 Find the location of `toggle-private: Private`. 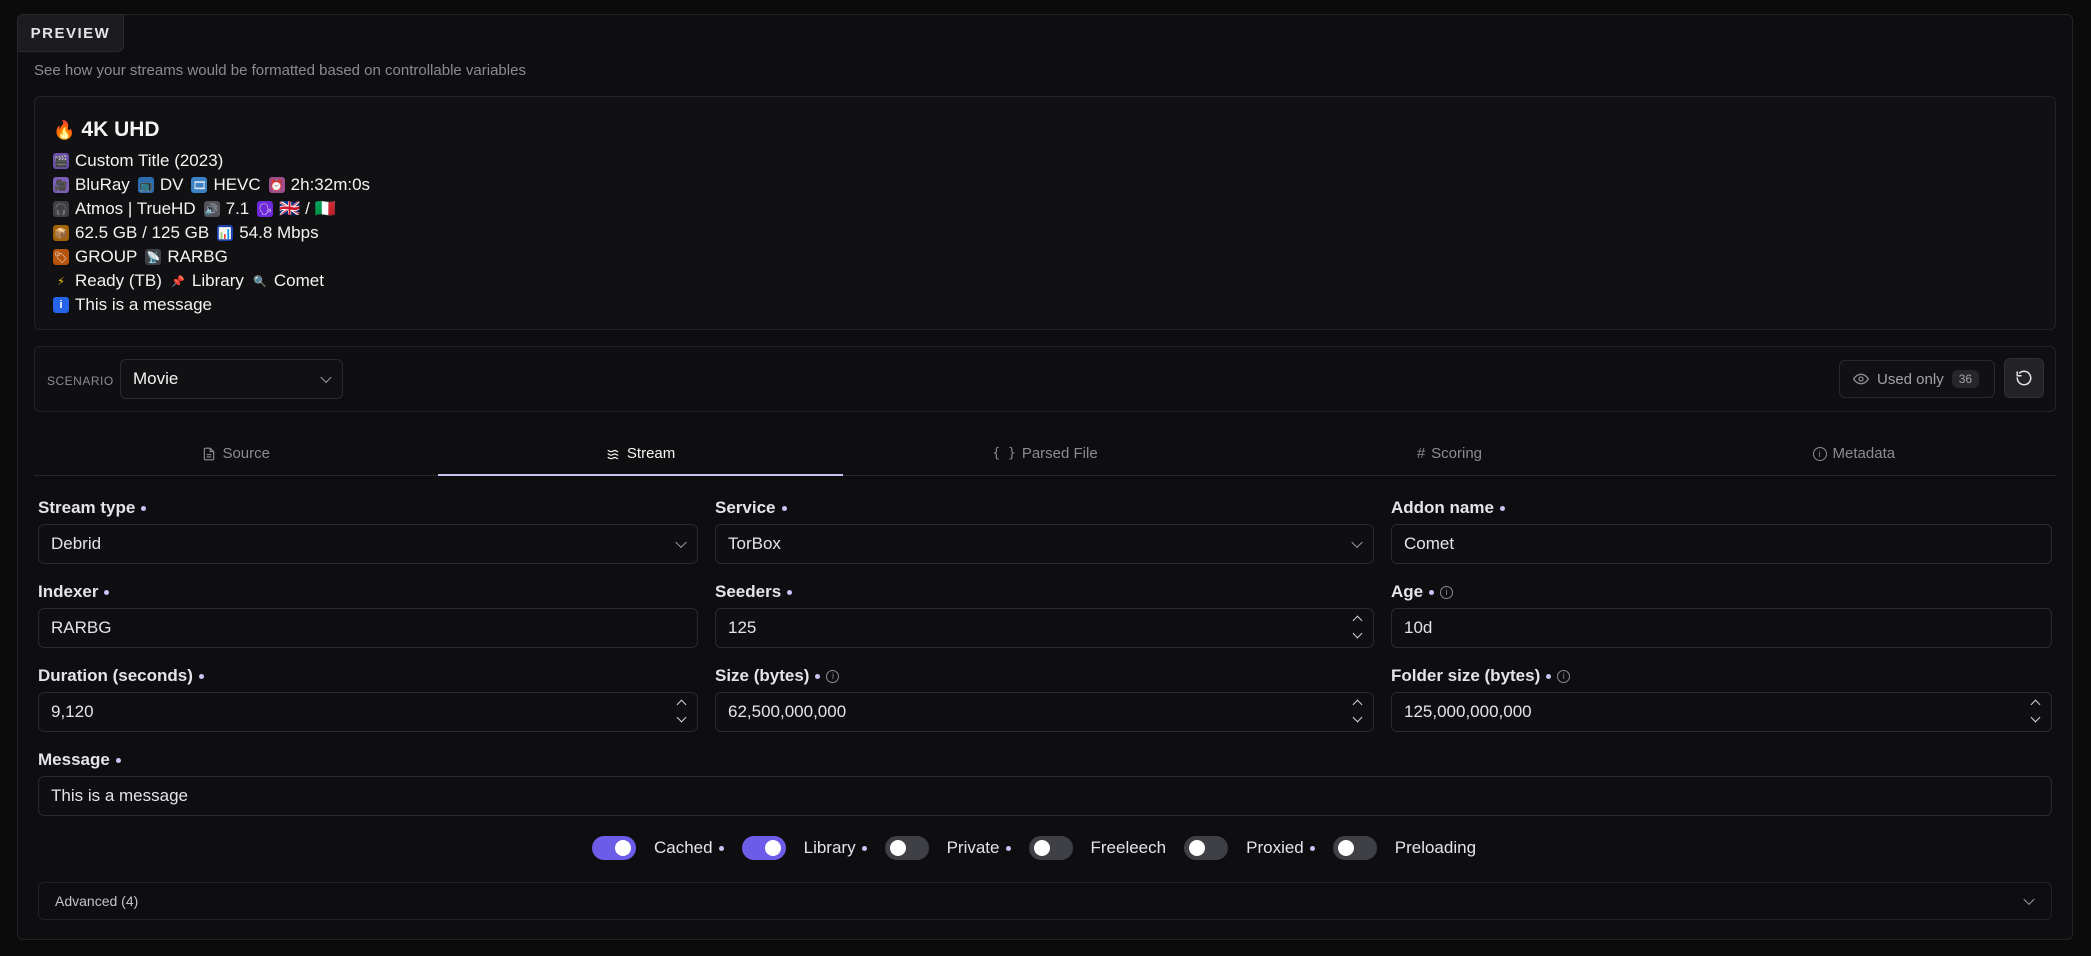

toggle-private: Private is located at coordinates (947, 848).